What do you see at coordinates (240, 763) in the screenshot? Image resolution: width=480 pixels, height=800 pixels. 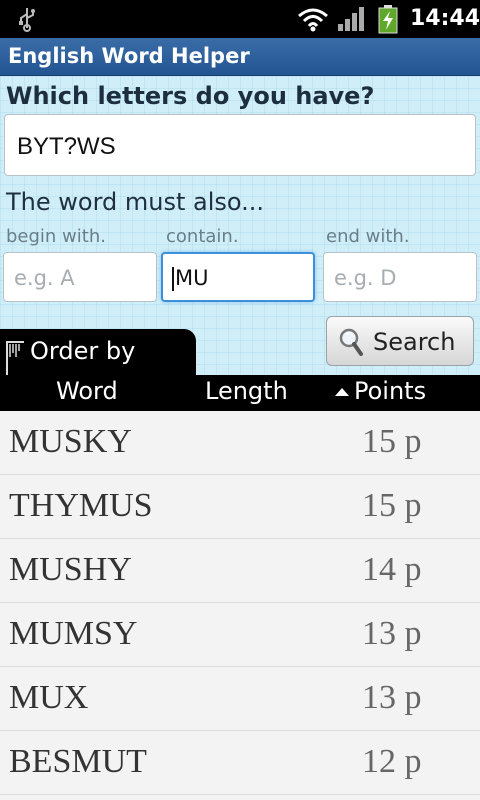 I see `list-item: BESMUT 12 p` at bounding box center [240, 763].